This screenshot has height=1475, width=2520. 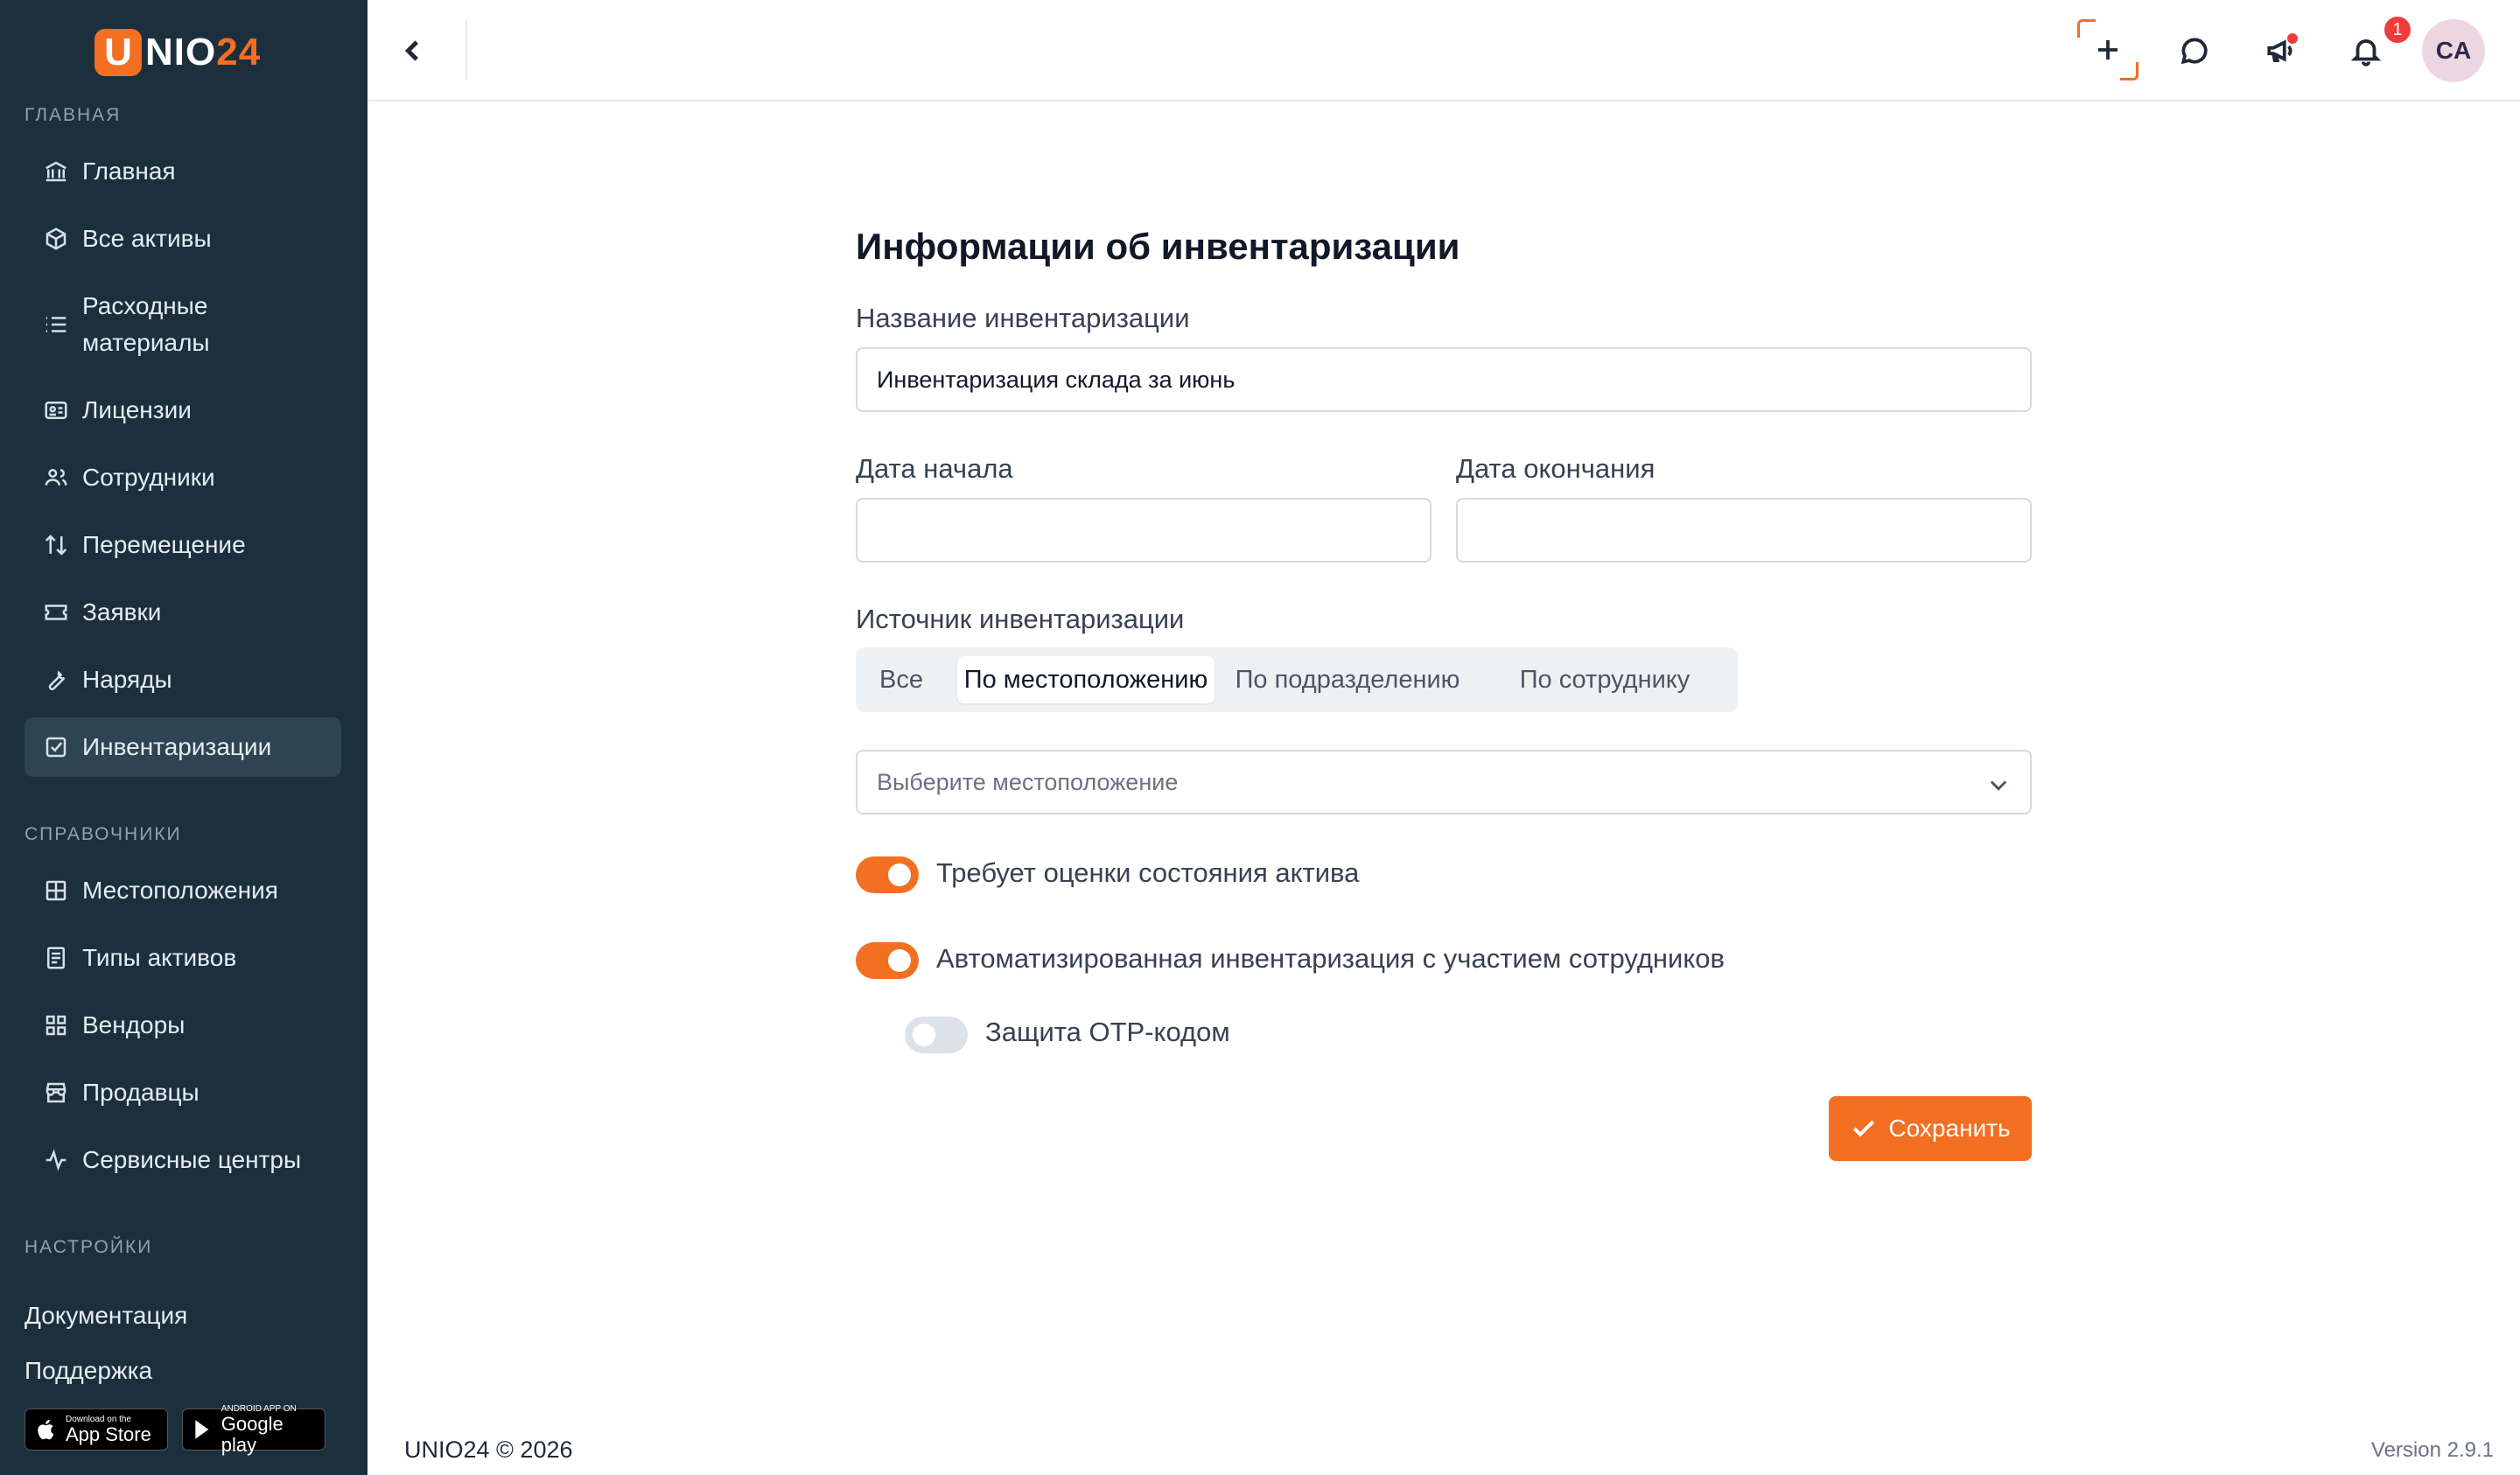 What do you see at coordinates (182, 545) in the screenshot?
I see `sidebar-item-movement: Перемещение` at bounding box center [182, 545].